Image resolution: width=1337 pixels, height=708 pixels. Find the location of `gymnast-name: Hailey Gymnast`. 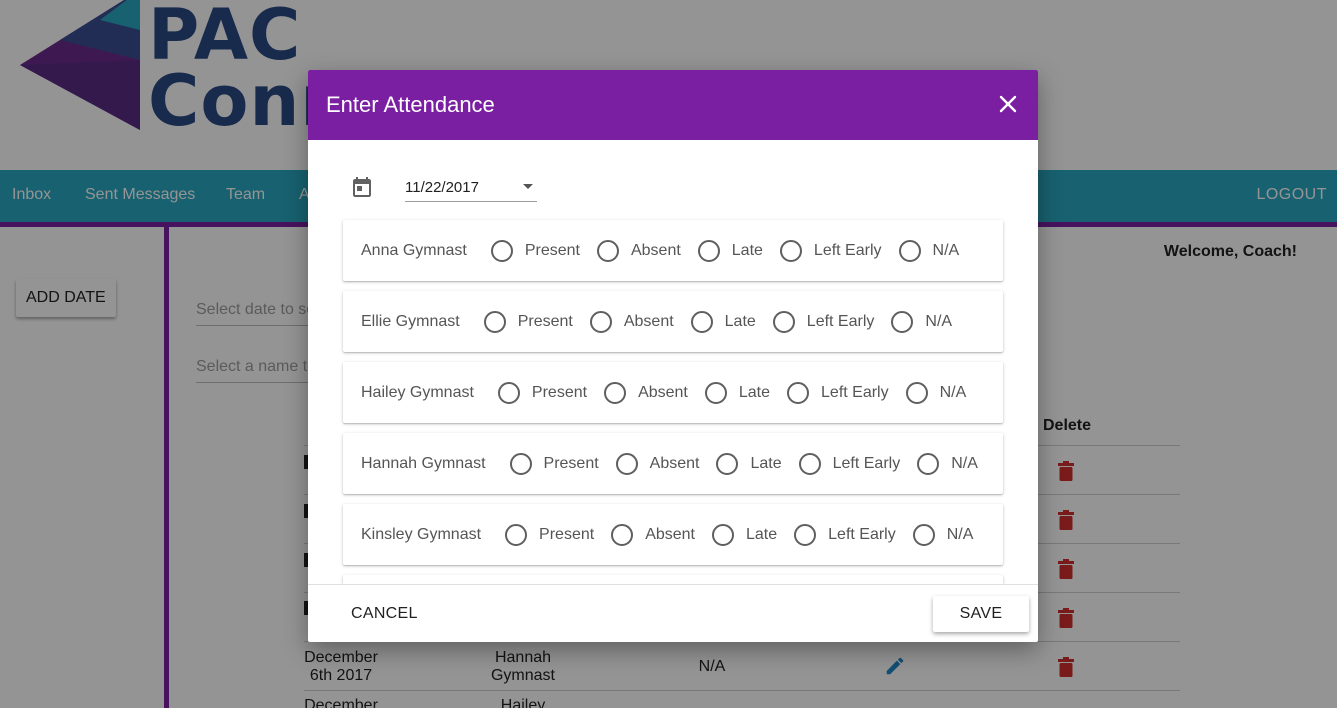

gymnast-name: Hailey Gymnast is located at coordinates (417, 392).